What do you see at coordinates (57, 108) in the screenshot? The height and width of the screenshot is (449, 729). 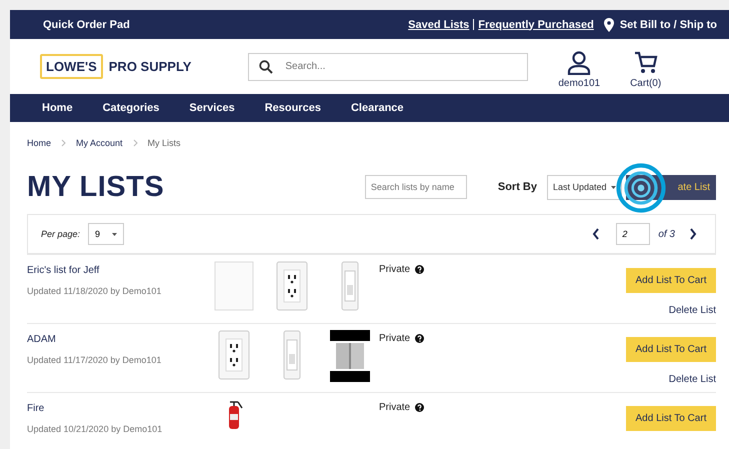 I see `nav-item: Home` at bounding box center [57, 108].